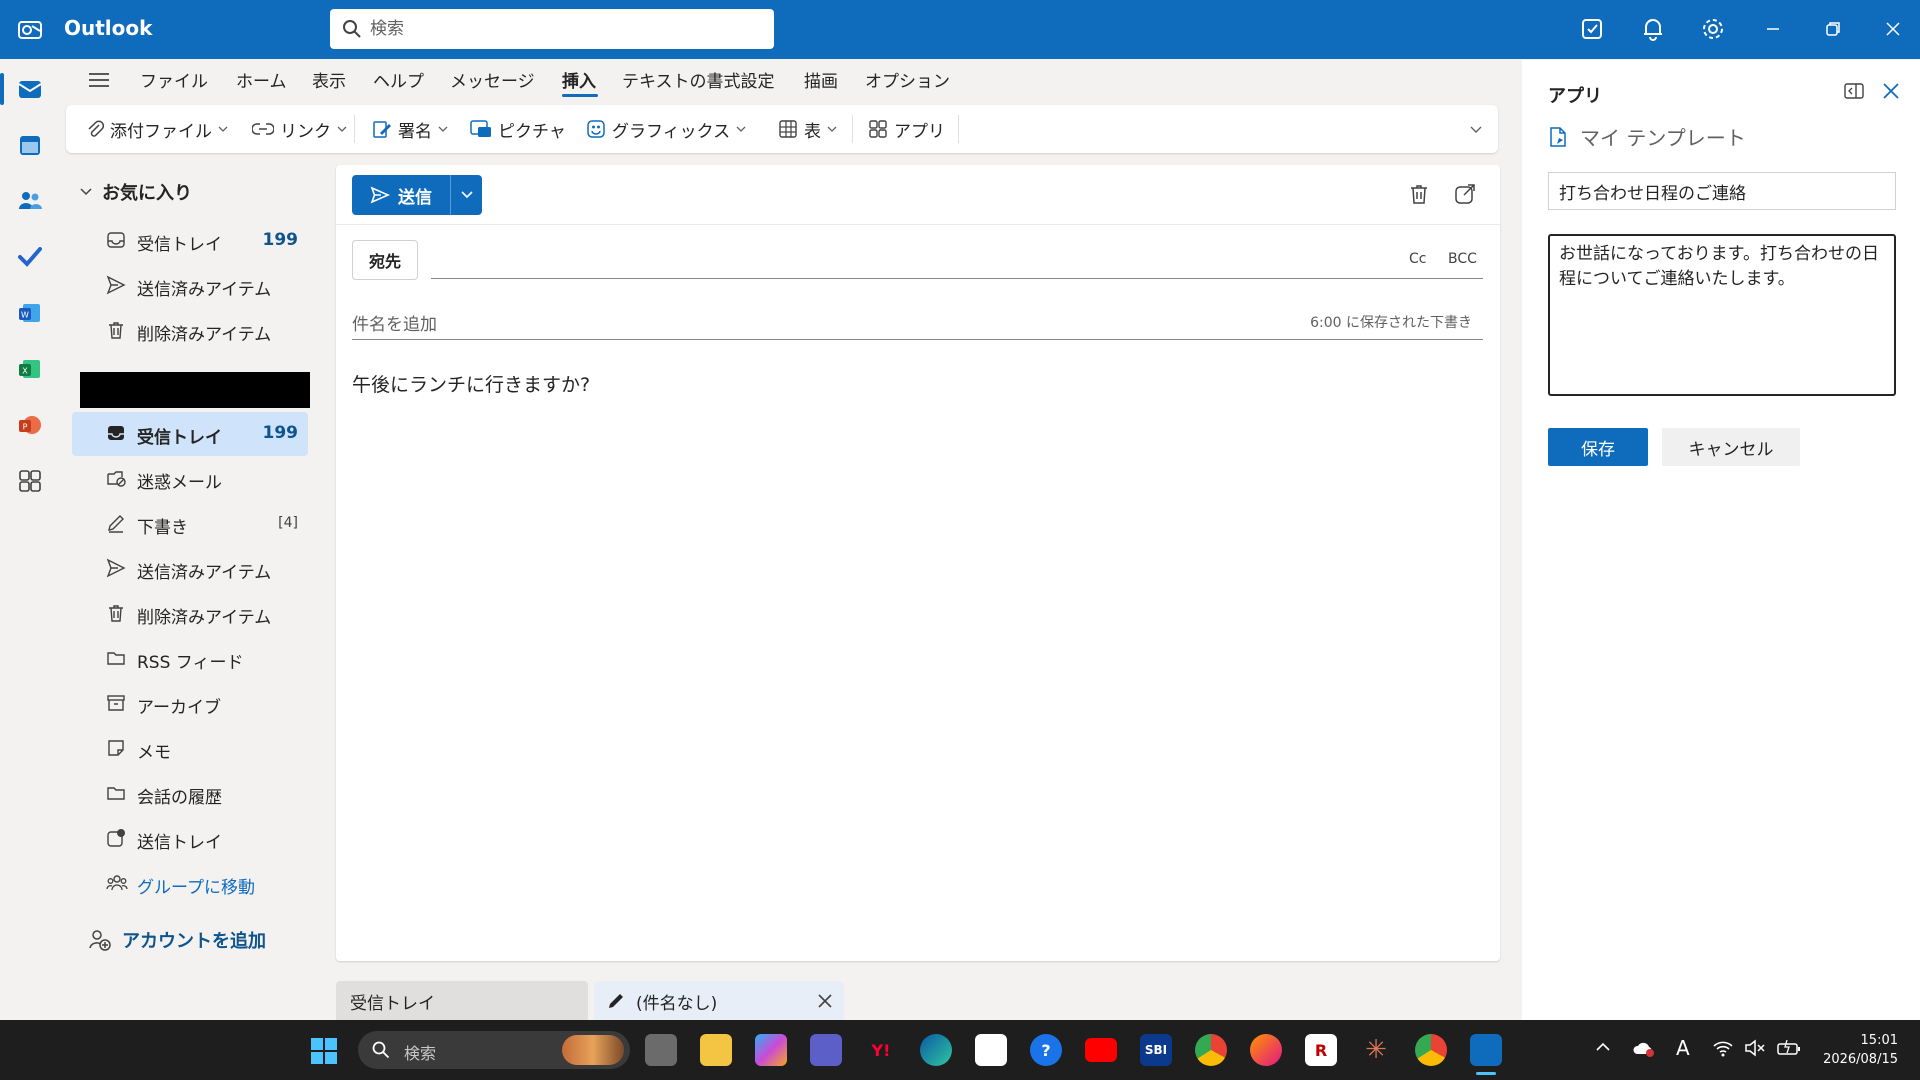 Image resolution: width=1920 pixels, height=1080 pixels. Describe the element at coordinates (116, 838) in the screenshot. I see `outbox-icon` at that location.